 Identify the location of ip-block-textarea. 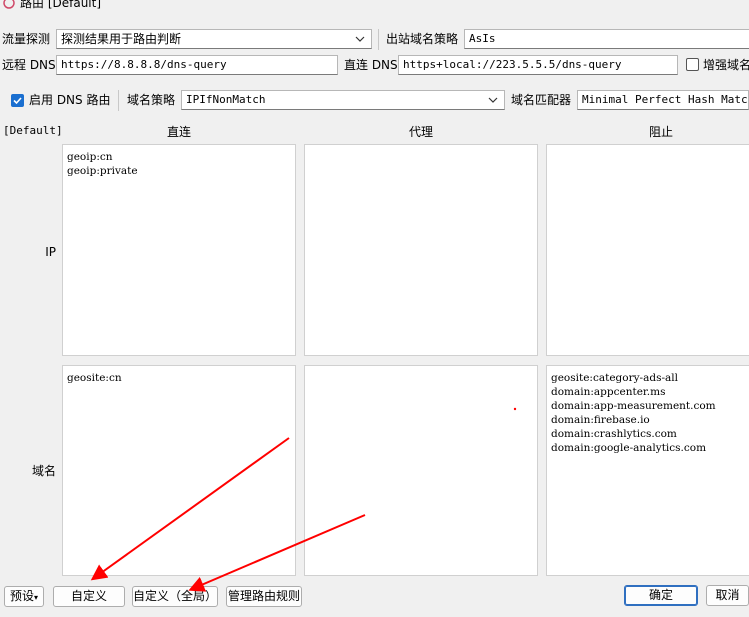
(647, 250).